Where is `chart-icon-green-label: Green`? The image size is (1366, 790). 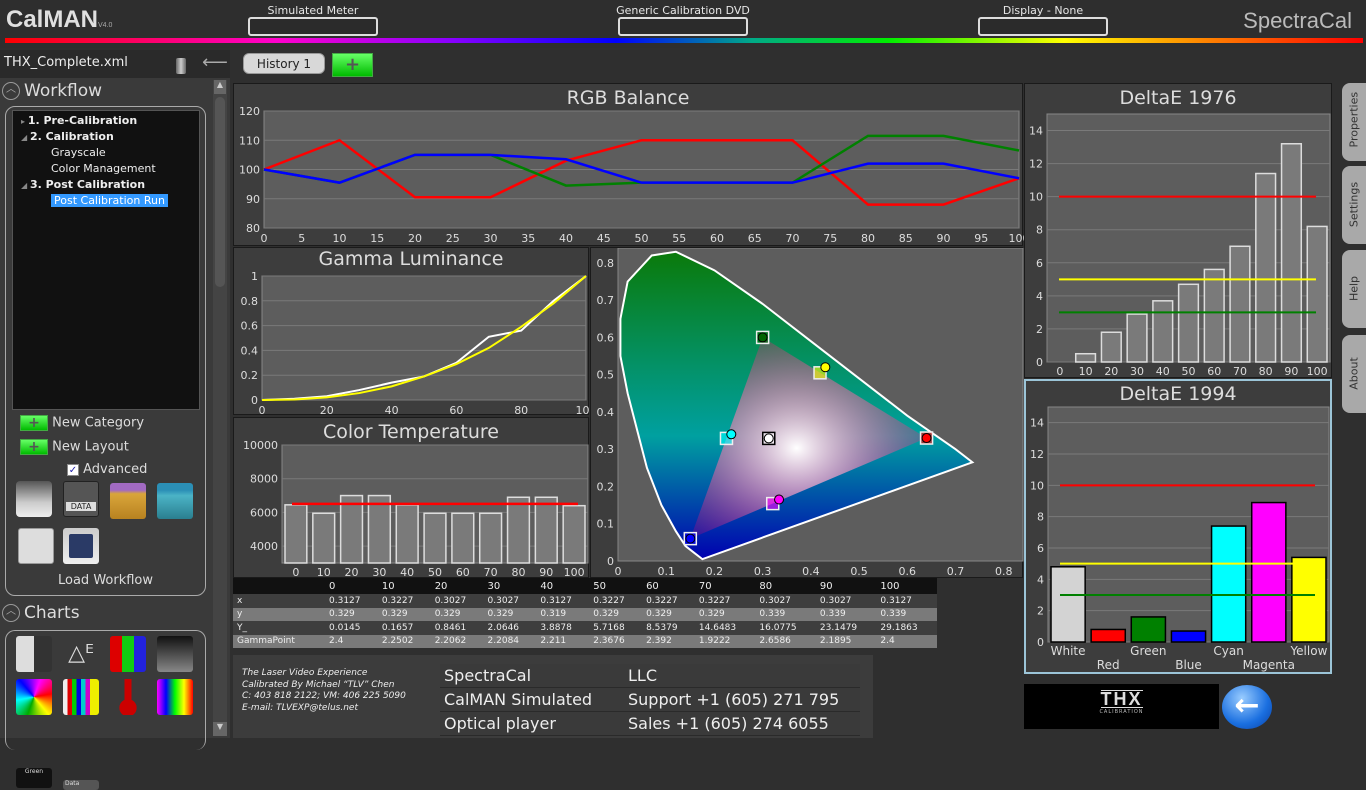 chart-icon-green-label: Green is located at coordinates (34, 778).